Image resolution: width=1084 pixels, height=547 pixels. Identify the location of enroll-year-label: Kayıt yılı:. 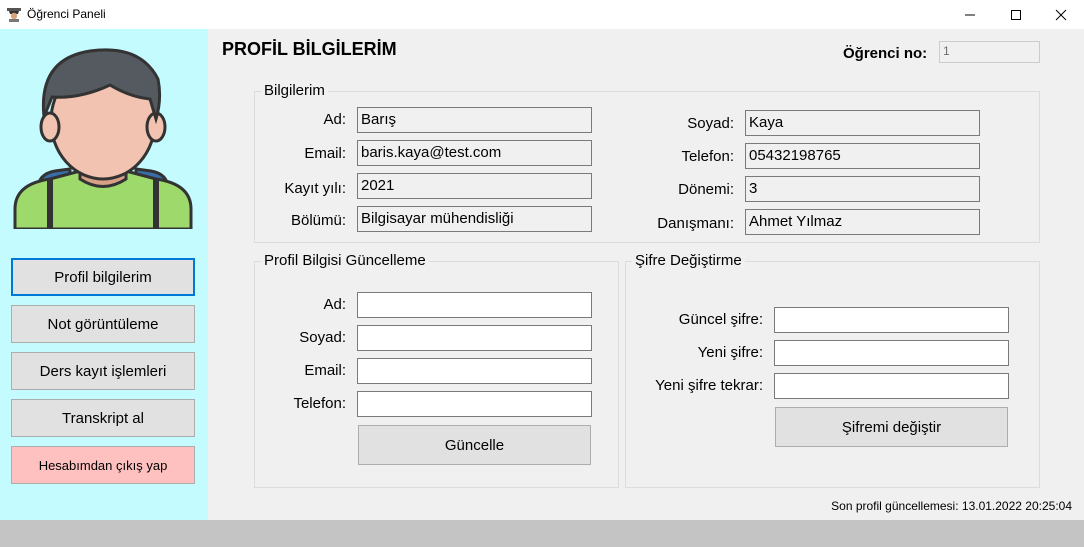
(315, 188).